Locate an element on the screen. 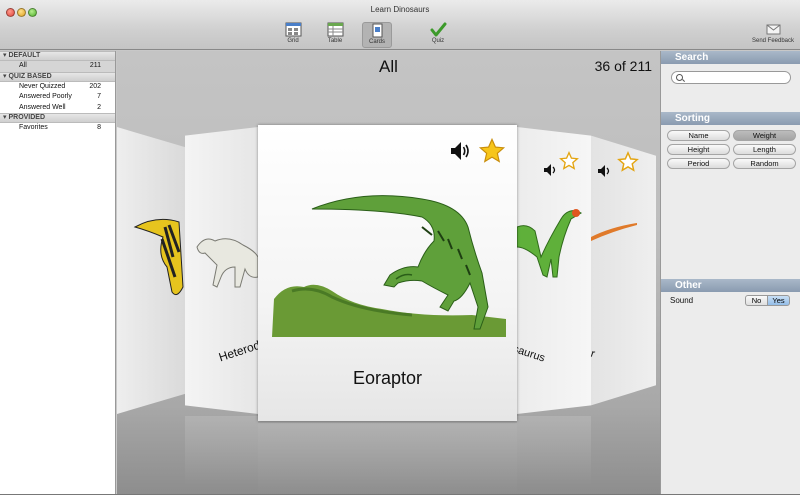 This screenshot has width=800, height=500. sidebar-item-label: Never Quizzed is located at coordinates (42, 86).